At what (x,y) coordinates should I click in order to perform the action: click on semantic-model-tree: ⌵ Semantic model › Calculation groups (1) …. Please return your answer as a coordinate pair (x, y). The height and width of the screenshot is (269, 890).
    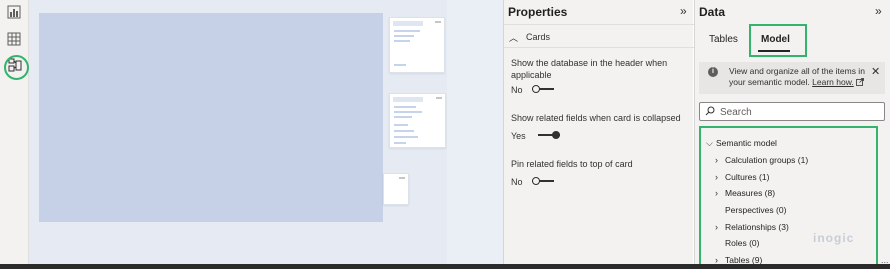
    Looking at the image, I should click on (788, 196).